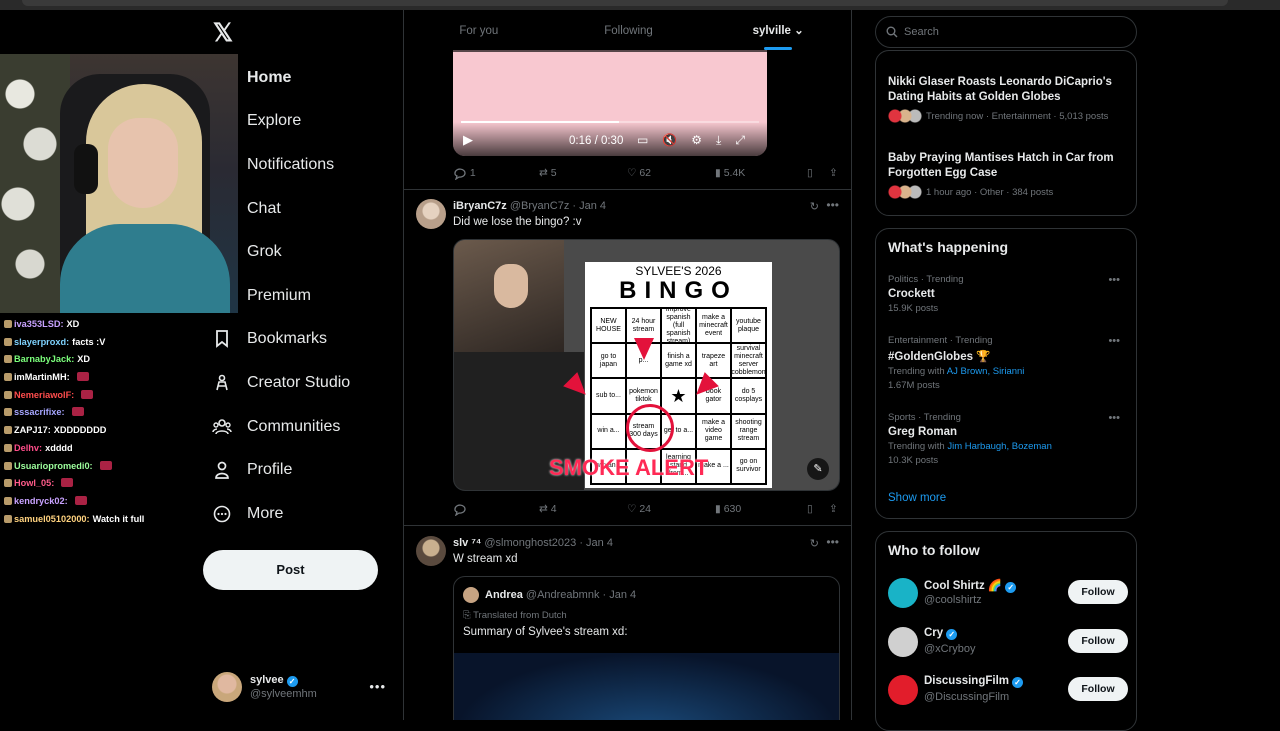 This screenshot has height=731, width=1280. Describe the element at coordinates (472, 173) in the screenshot. I see `reply-count: 1` at that location.